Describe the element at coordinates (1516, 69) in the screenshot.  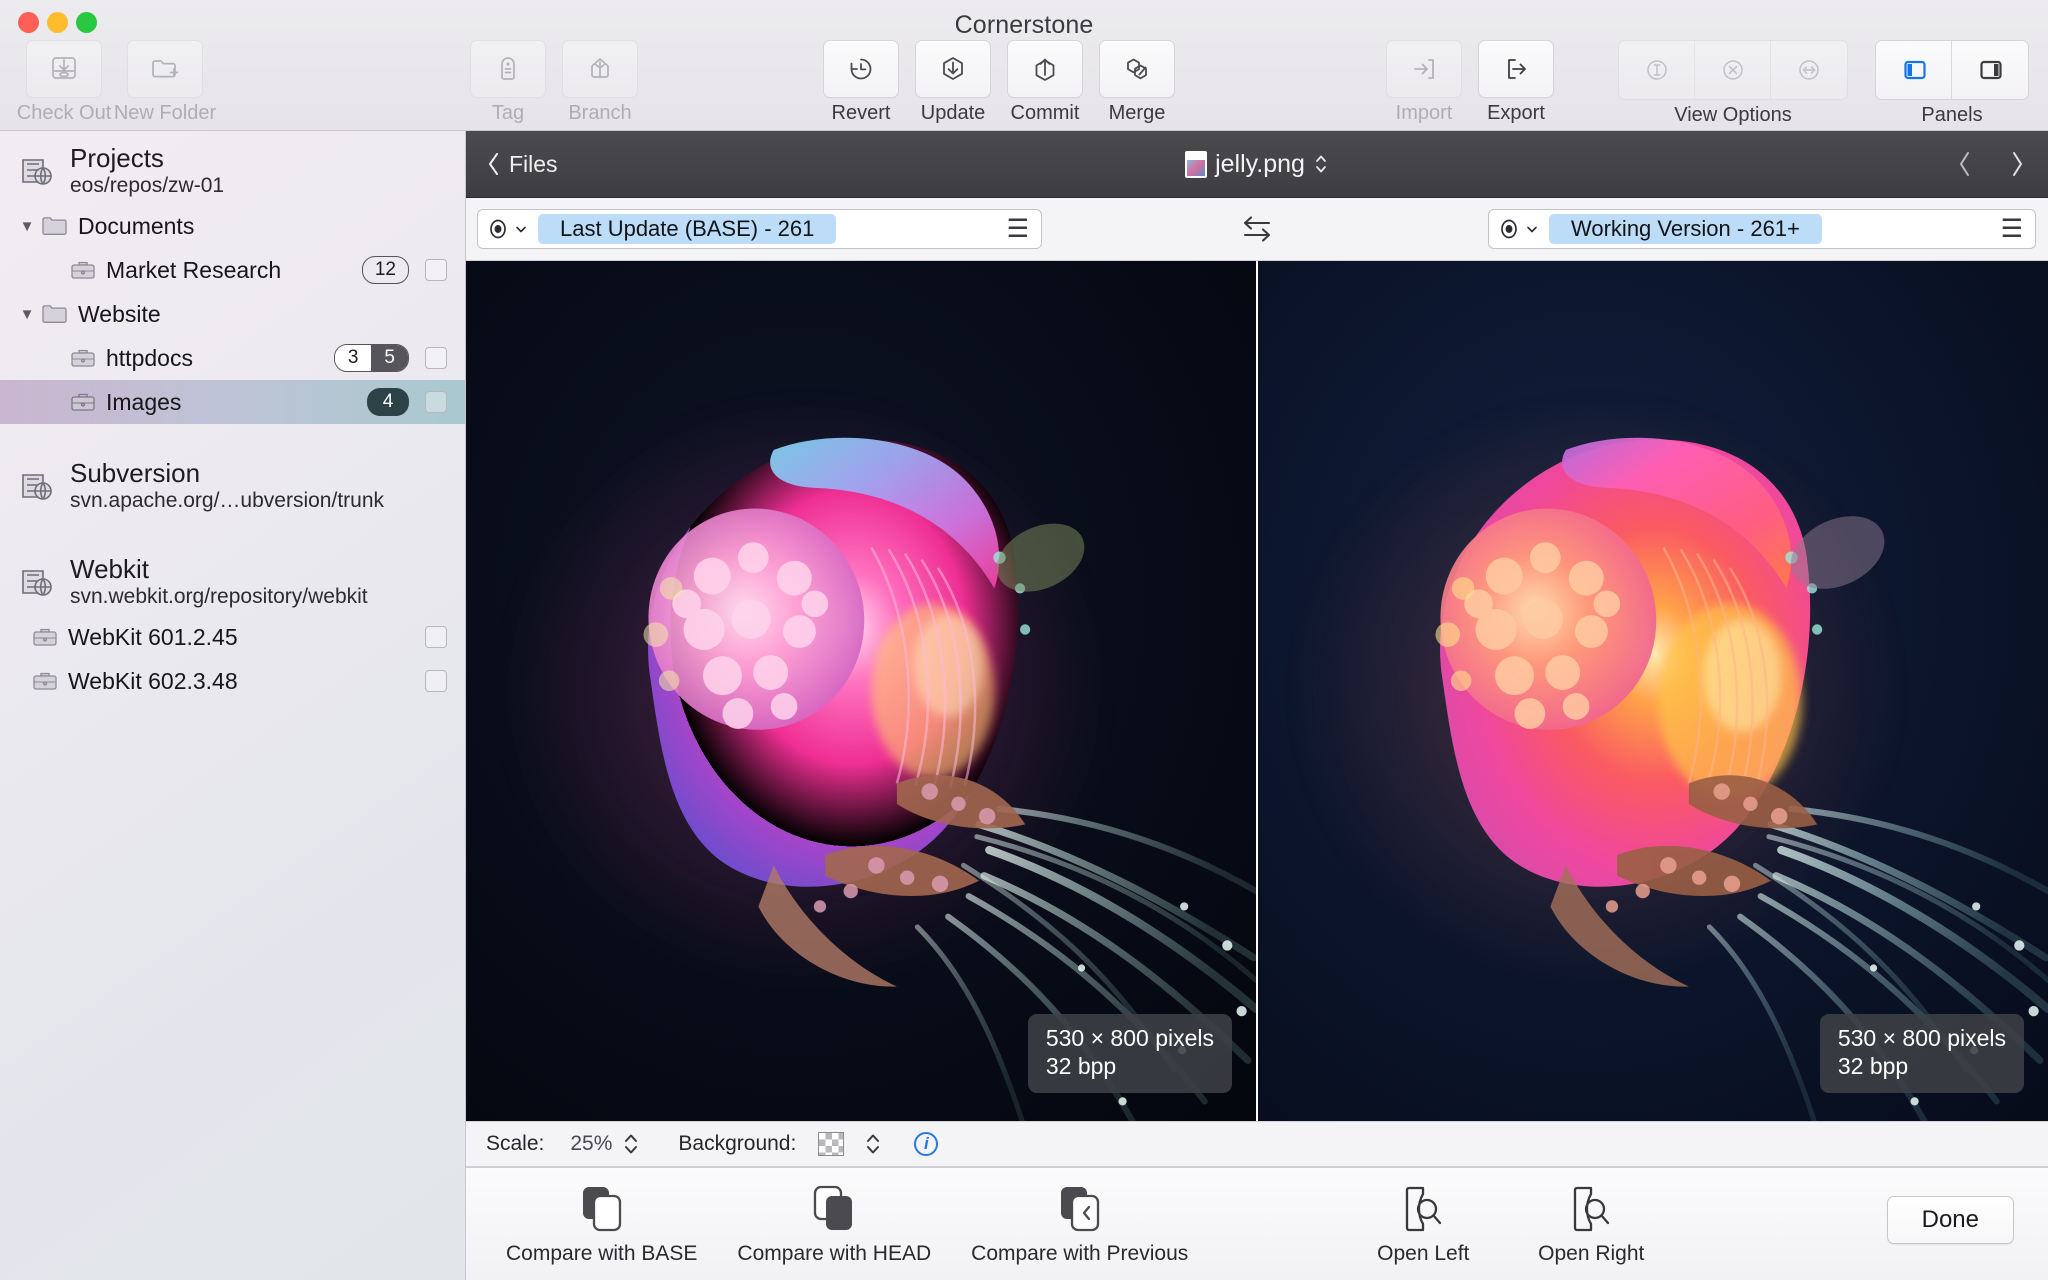
I see `export-icon` at that location.